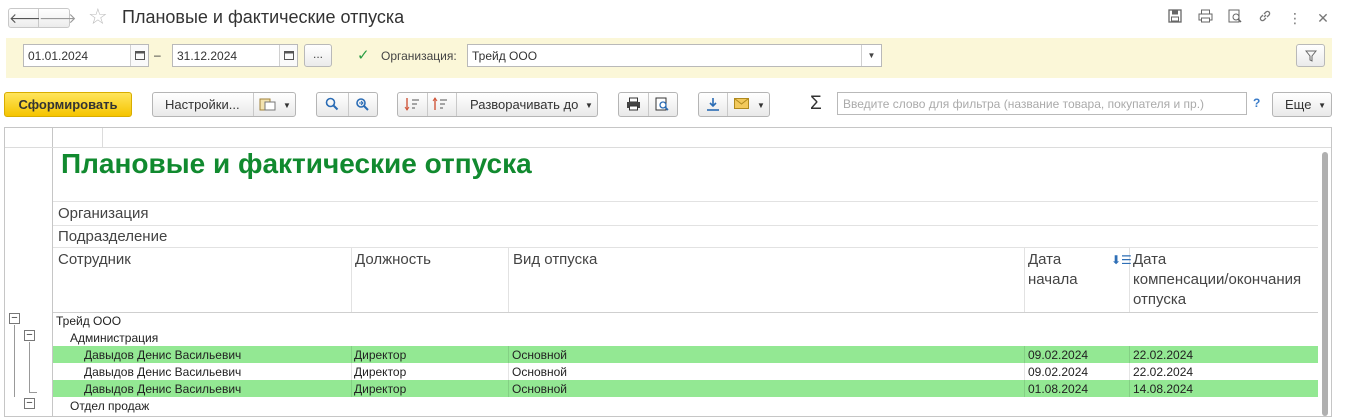 This screenshot has width=1346, height=417. What do you see at coordinates (103, 213) in the screenshot?
I see `group-header-organization: Организация` at bounding box center [103, 213].